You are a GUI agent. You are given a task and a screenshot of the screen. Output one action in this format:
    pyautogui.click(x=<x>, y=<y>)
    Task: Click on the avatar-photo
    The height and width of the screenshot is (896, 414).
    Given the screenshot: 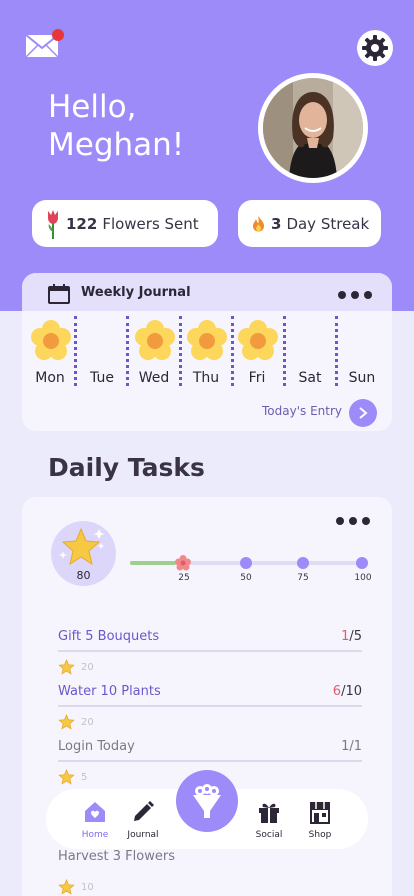 What is the action you would take?
    pyautogui.click(x=313, y=128)
    